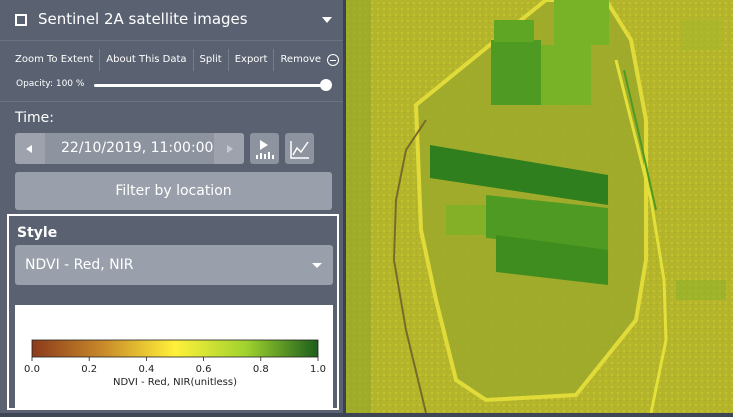  I want to click on legend-tick-label: 0.8, so click(261, 369).